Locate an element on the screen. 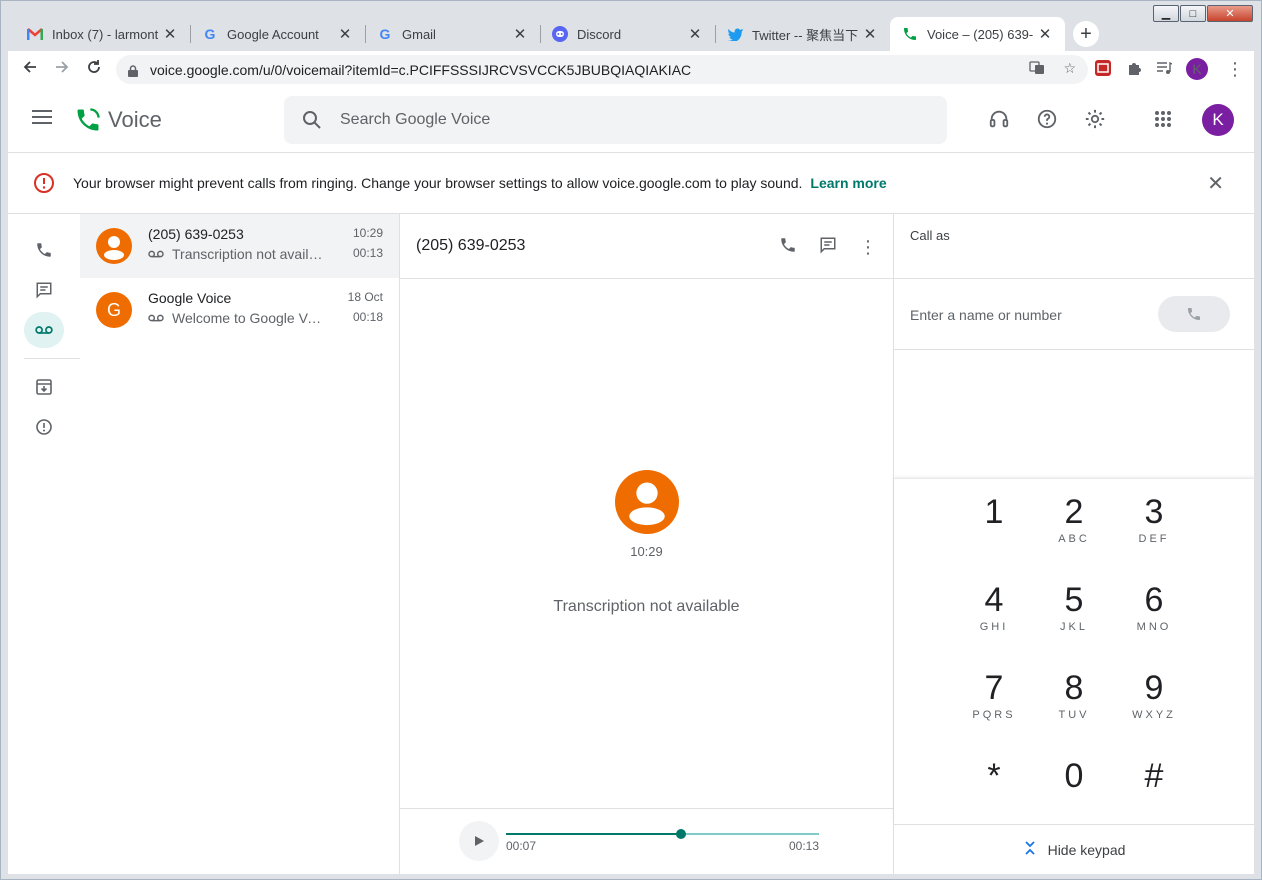 The image size is (1262, 880). account-avatar: K is located at coordinates (1218, 120).